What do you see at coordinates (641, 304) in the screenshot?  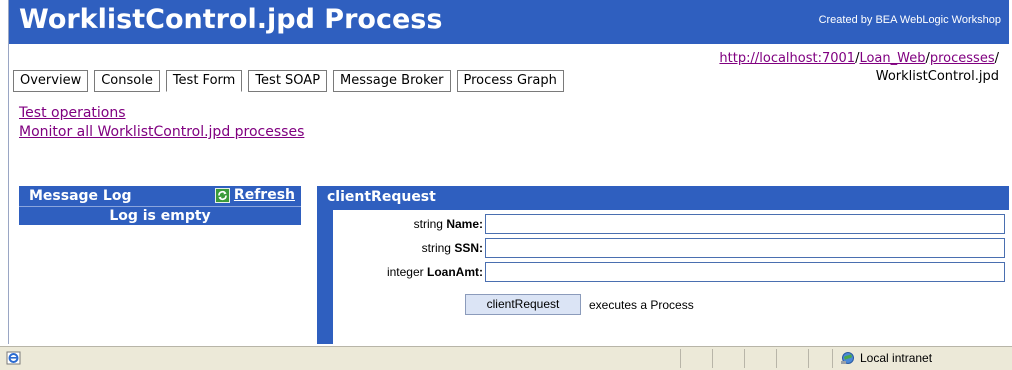 I see `executes-label: executes a Process` at bounding box center [641, 304].